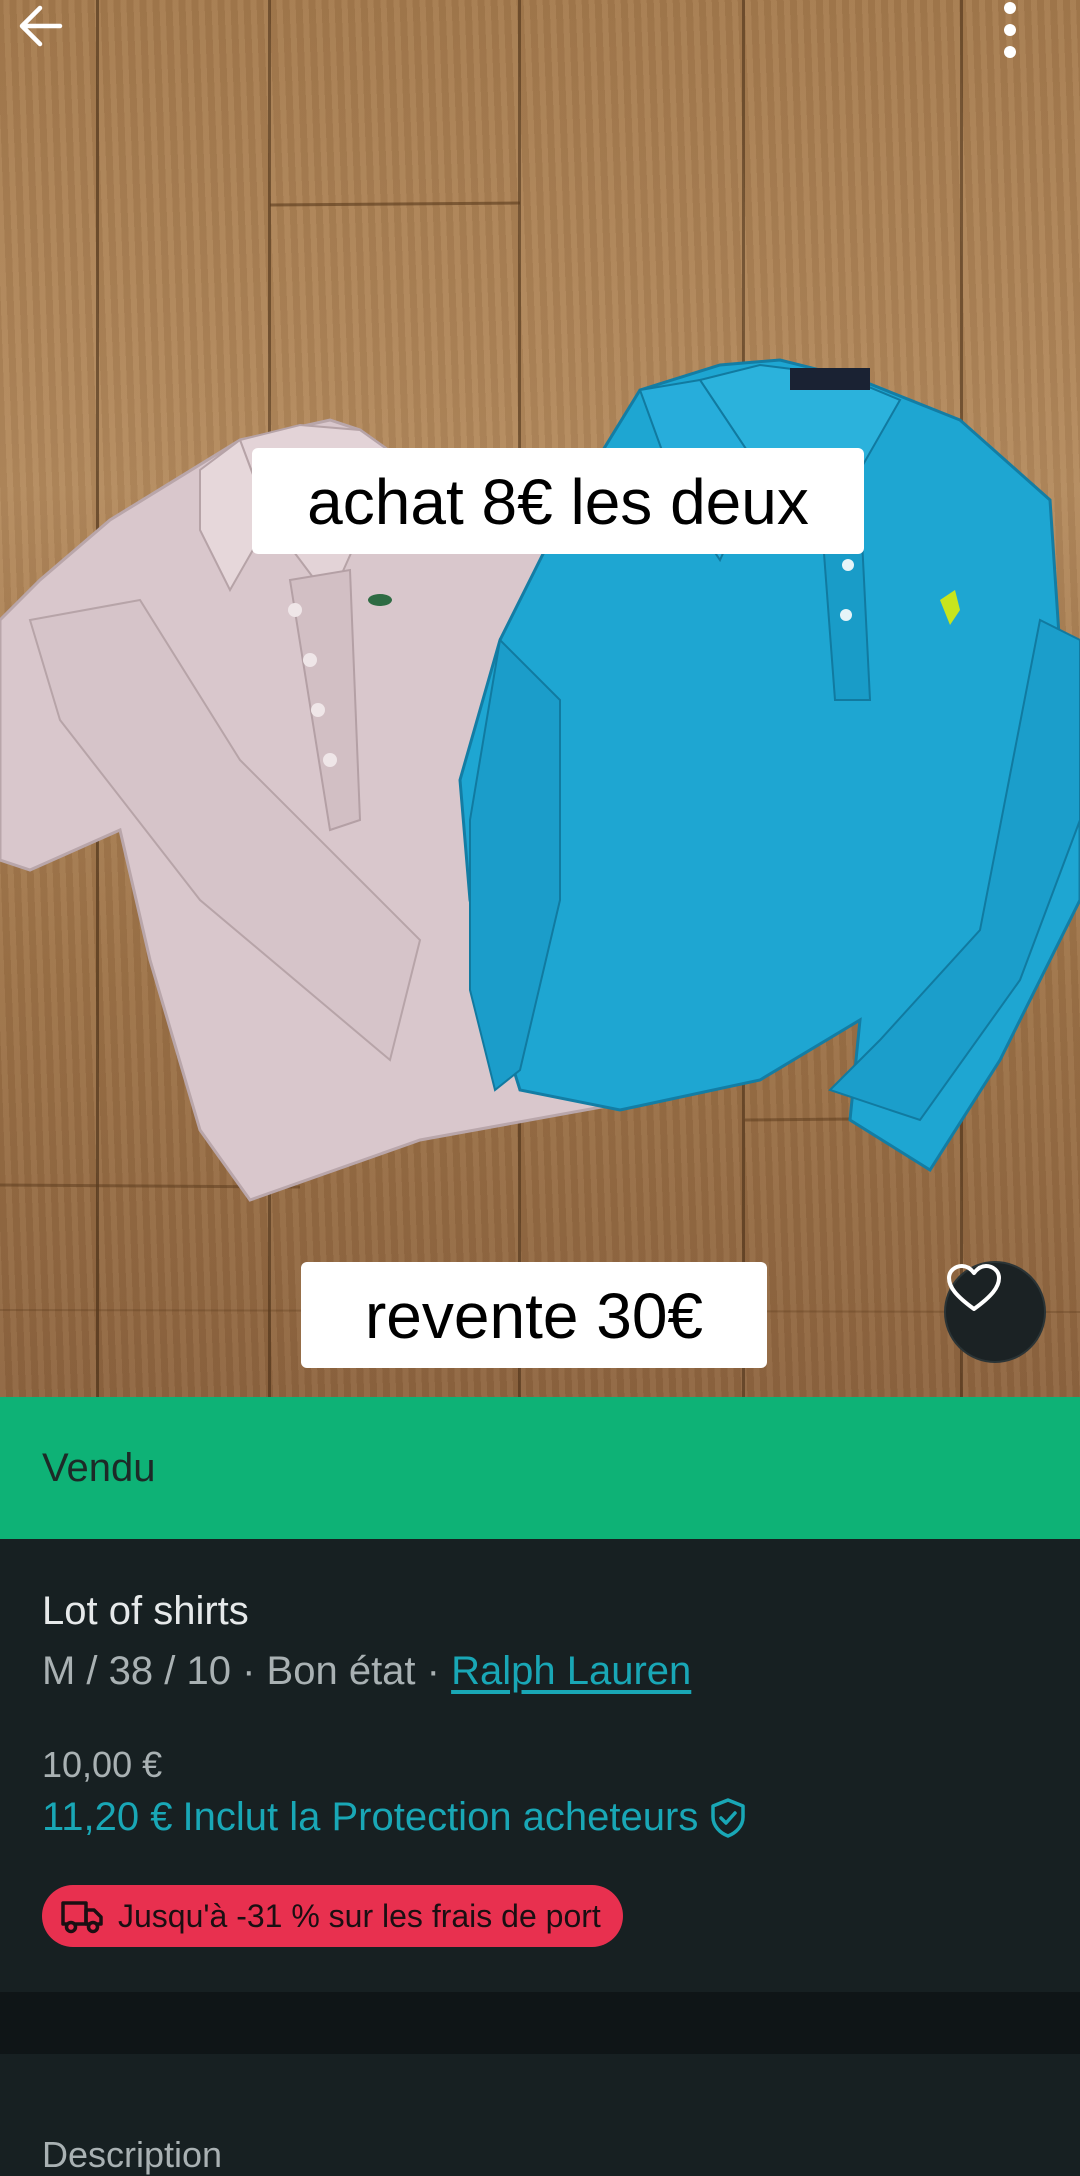 This screenshot has height=2176, width=1080. I want to click on shipping-discount-badge: Jusqu'à -31 % sur les frais de port, so click(332, 1916).